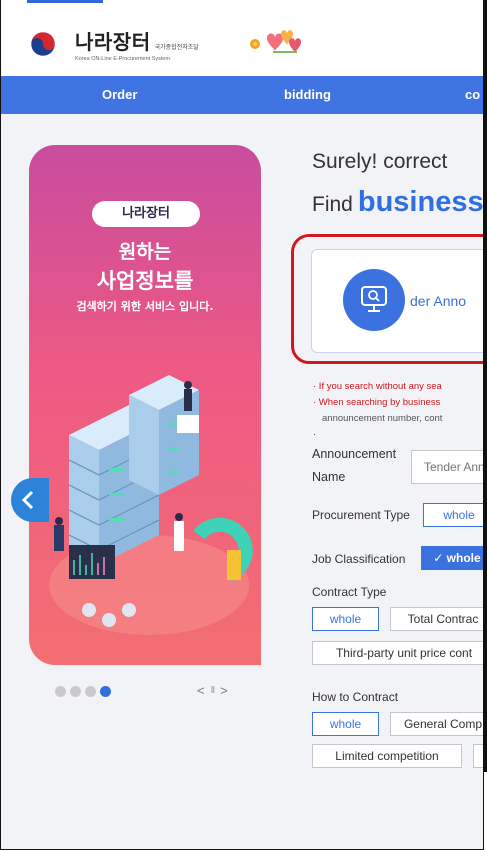 This screenshot has height=850, width=487. What do you see at coordinates (315, 434) in the screenshot?
I see `note-line-4: ·` at bounding box center [315, 434].